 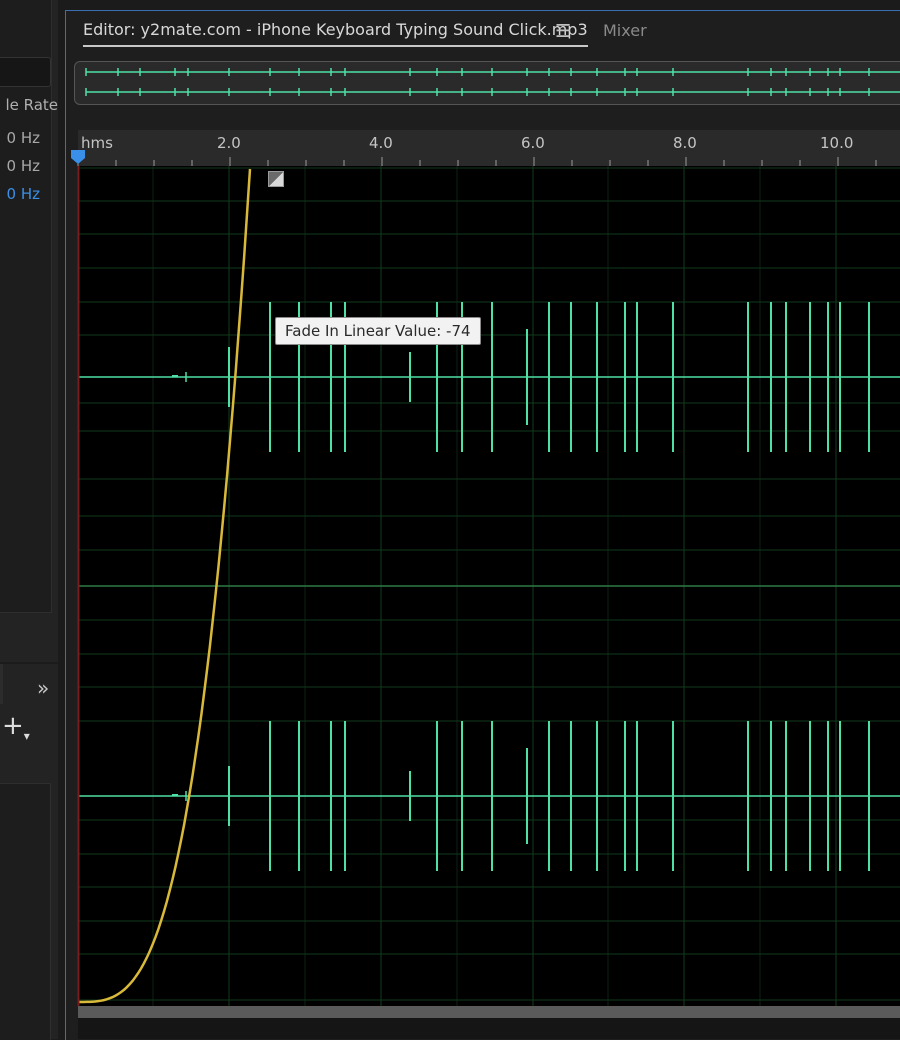 I want to click on fade-tooltip: Fade In Linear Value: -74, so click(x=378, y=331).